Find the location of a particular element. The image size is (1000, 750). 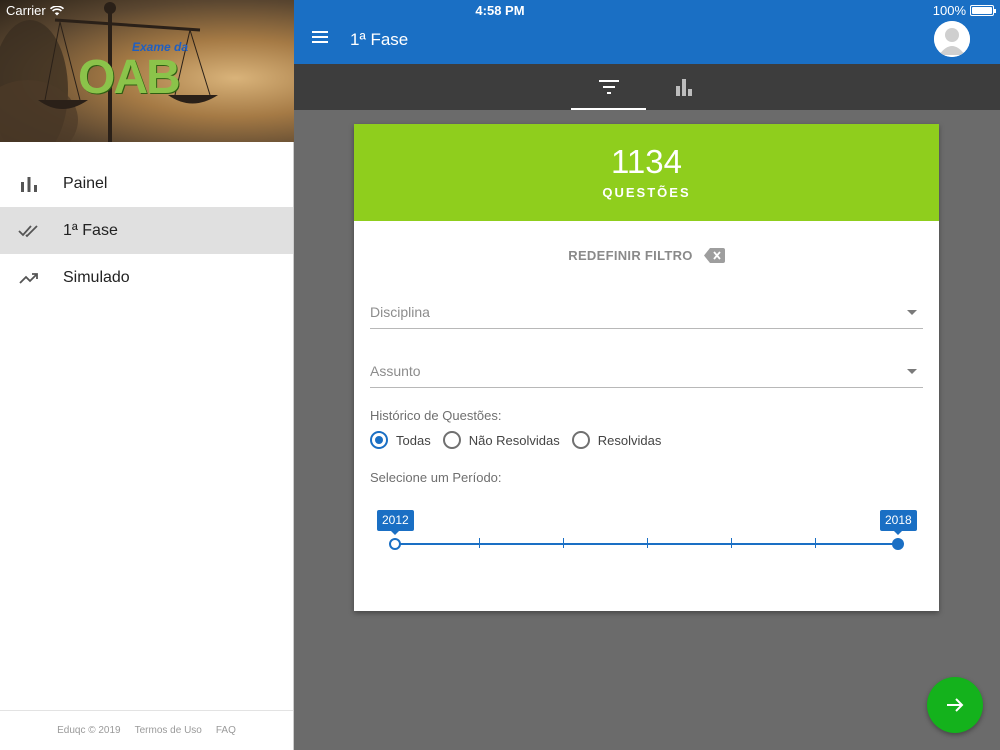

subject-select: Assunto is located at coordinates (646, 371).